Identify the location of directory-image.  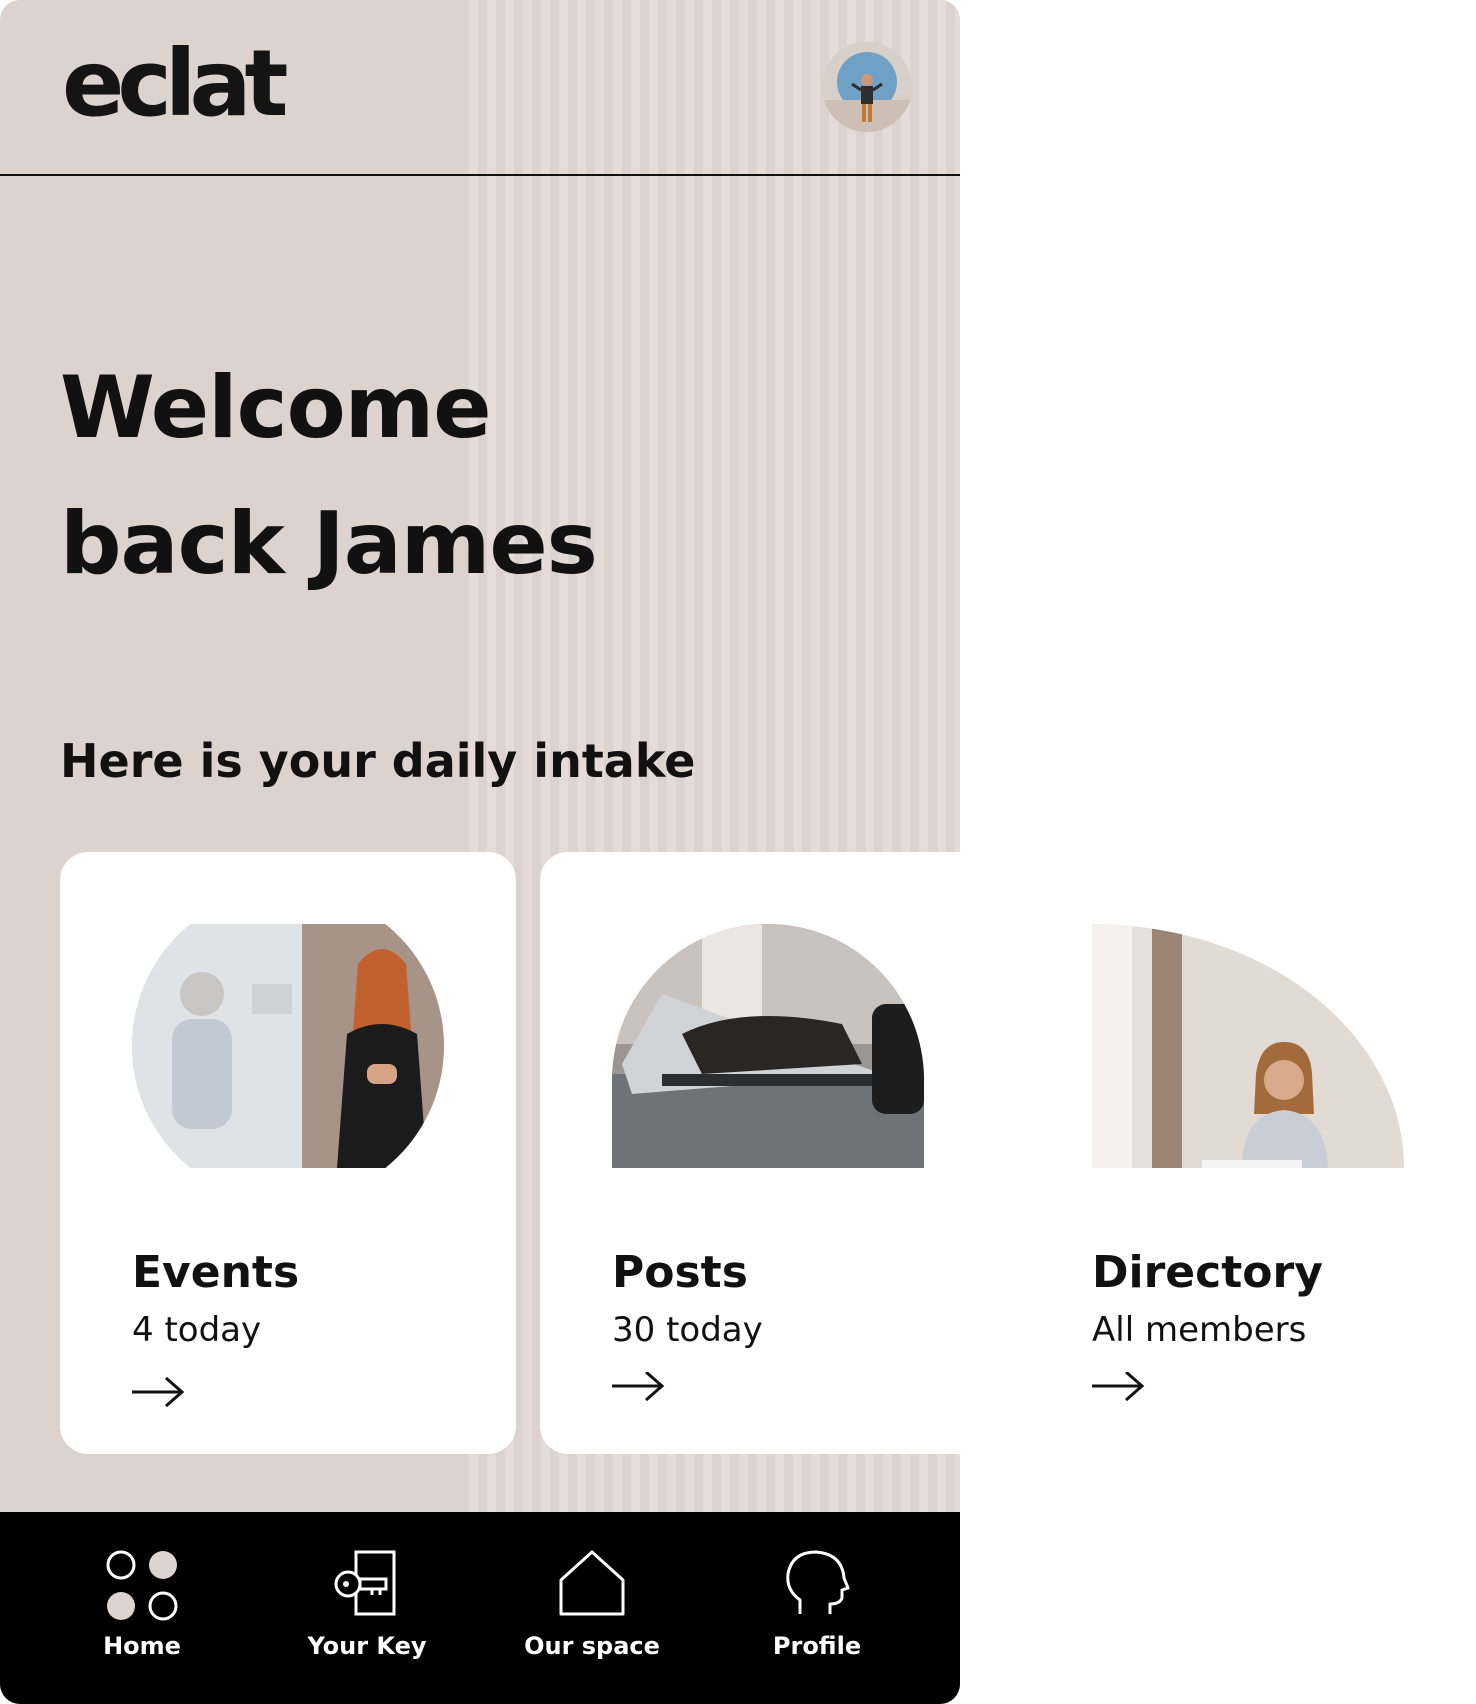
(1248, 1046).